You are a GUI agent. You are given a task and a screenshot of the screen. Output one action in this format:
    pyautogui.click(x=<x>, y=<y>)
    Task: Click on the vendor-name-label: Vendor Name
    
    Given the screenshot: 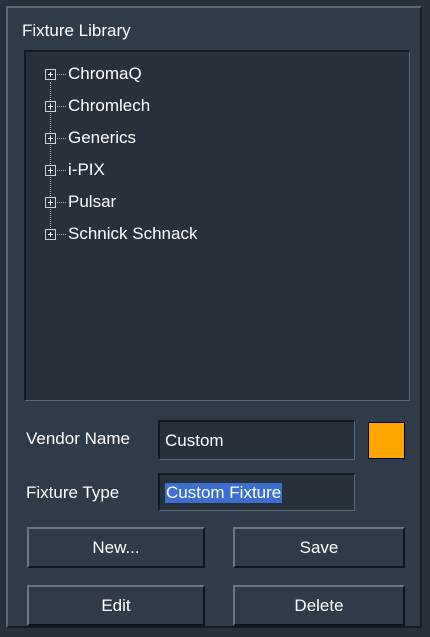 What is the action you would take?
    pyautogui.click(x=78, y=438)
    